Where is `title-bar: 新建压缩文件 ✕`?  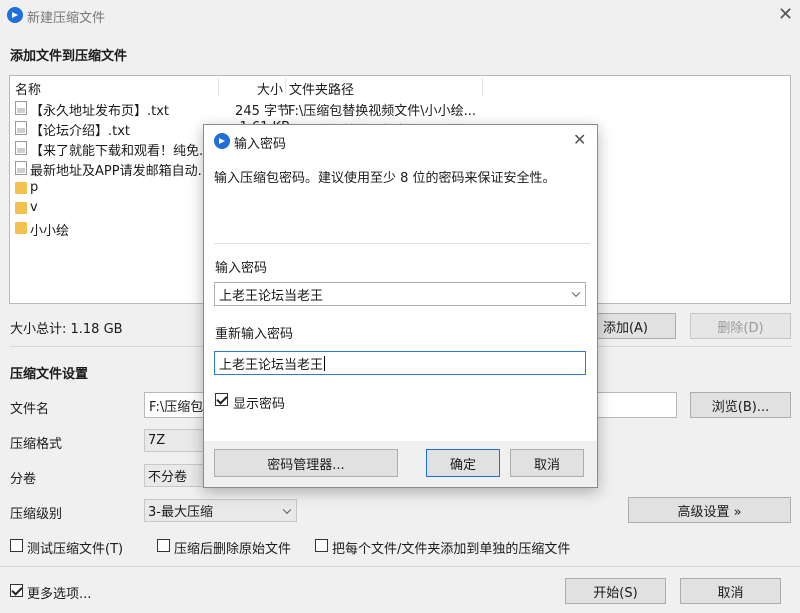 title-bar: 新建压缩文件 ✕ is located at coordinates (400, 15).